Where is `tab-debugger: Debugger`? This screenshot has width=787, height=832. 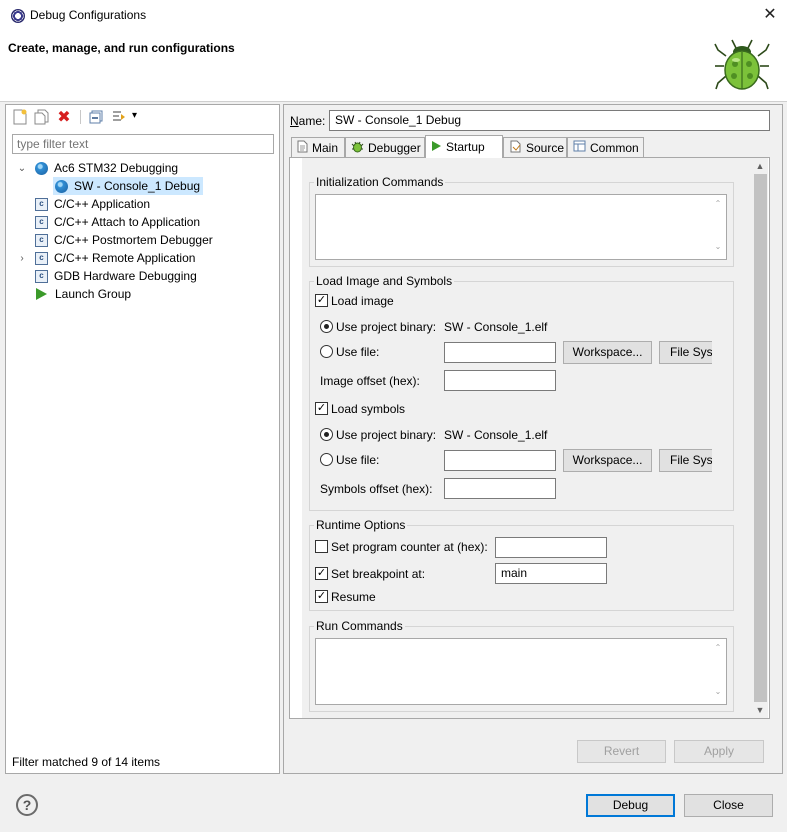
tab-debugger: Debugger is located at coordinates (385, 147).